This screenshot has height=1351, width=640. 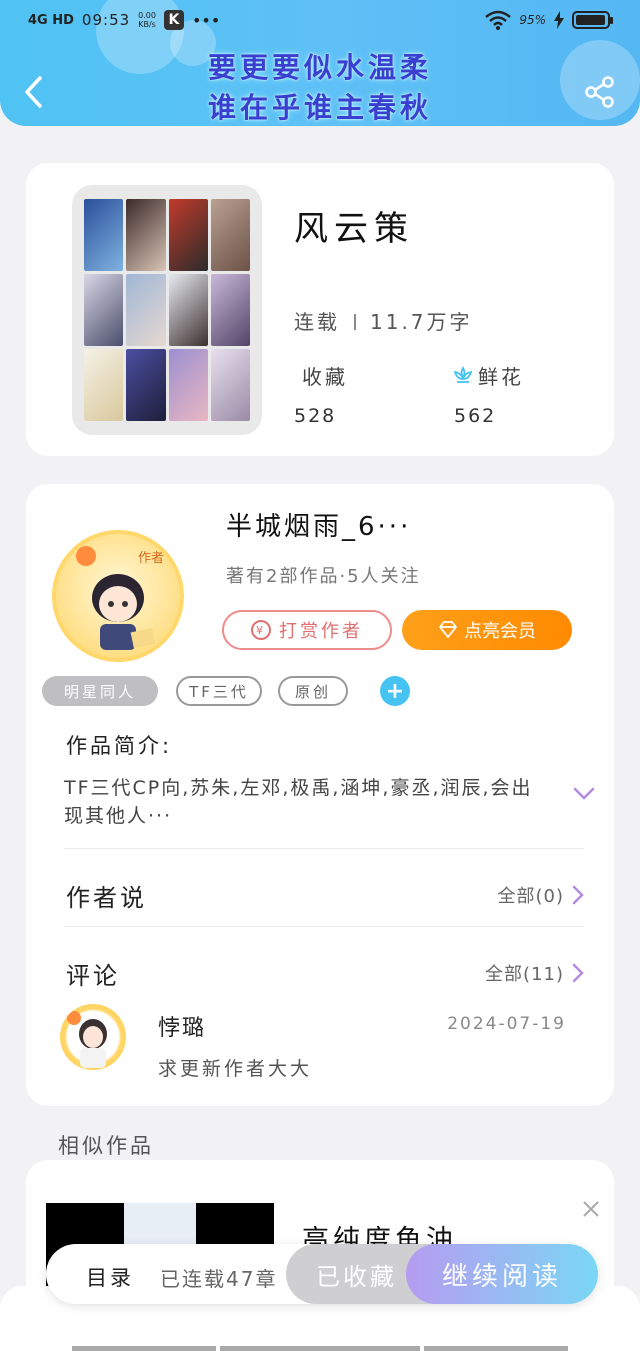 I want to click on favorites-value: 528, so click(x=315, y=416).